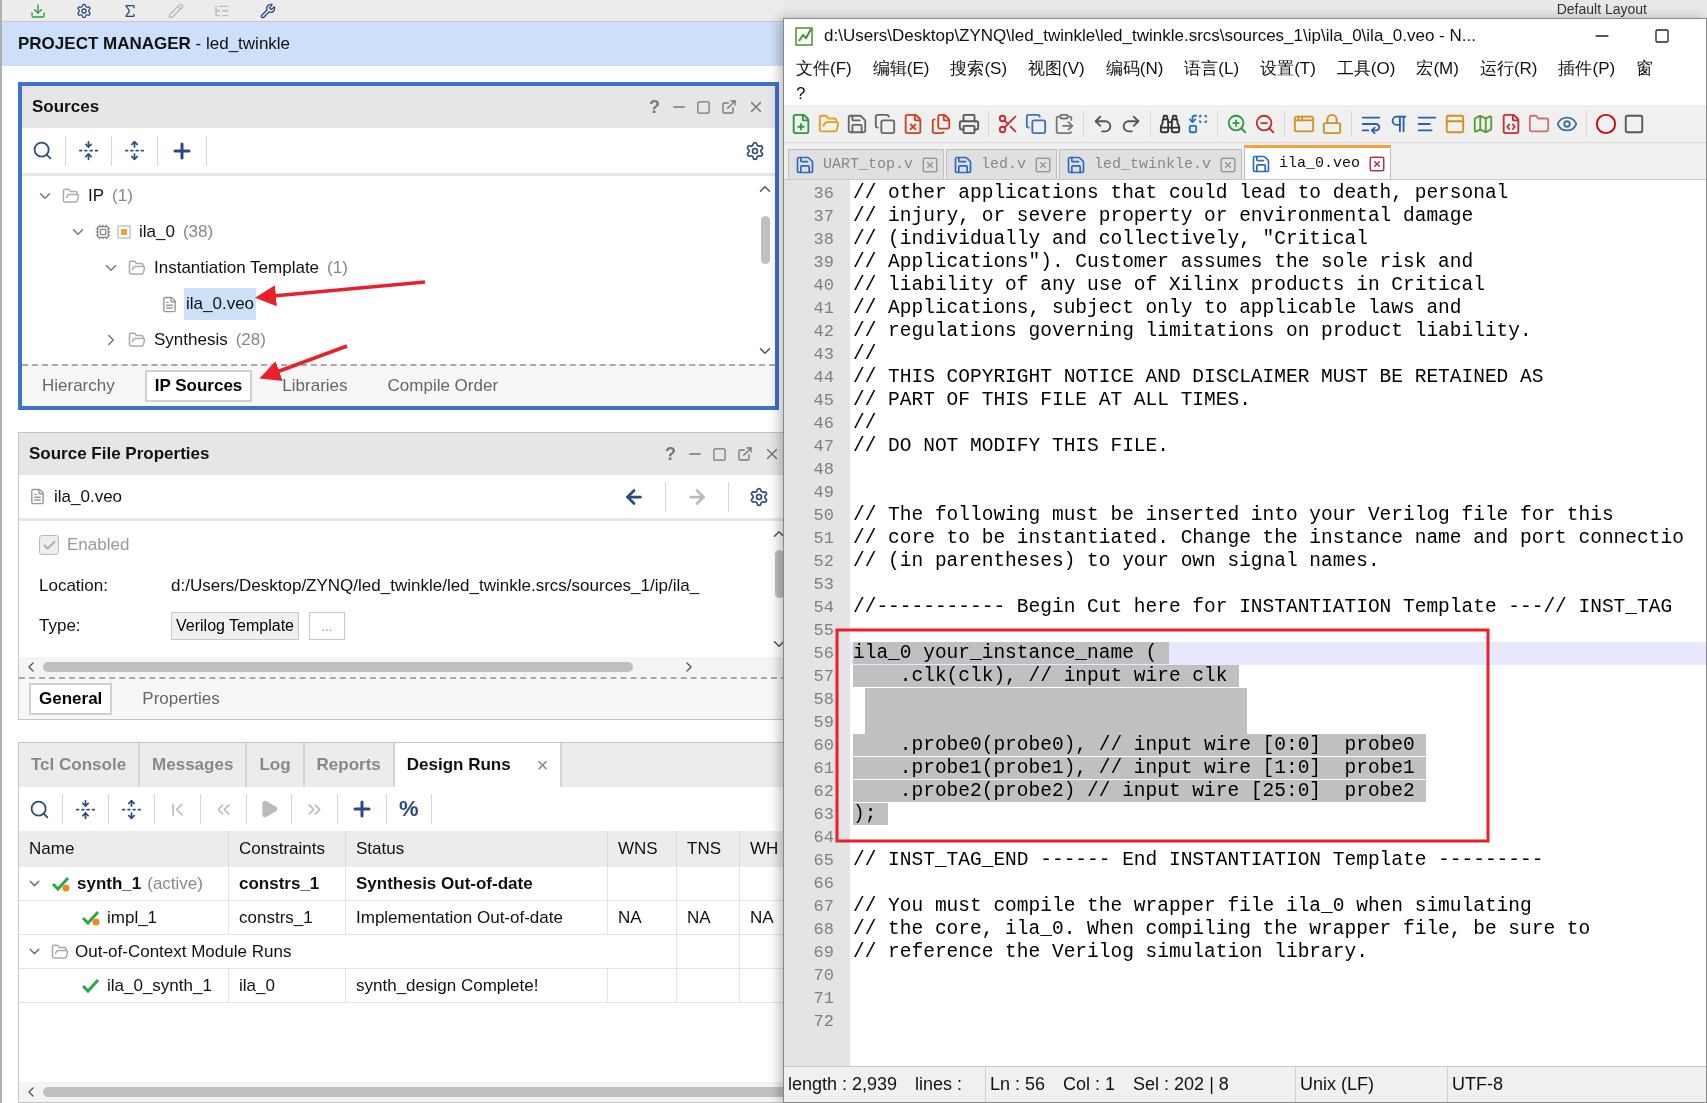 Image resolution: width=1707 pixels, height=1103 pixels. Describe the element at coordinates (1332, 123) in the screenshot. I see `lock-icon` at that location.